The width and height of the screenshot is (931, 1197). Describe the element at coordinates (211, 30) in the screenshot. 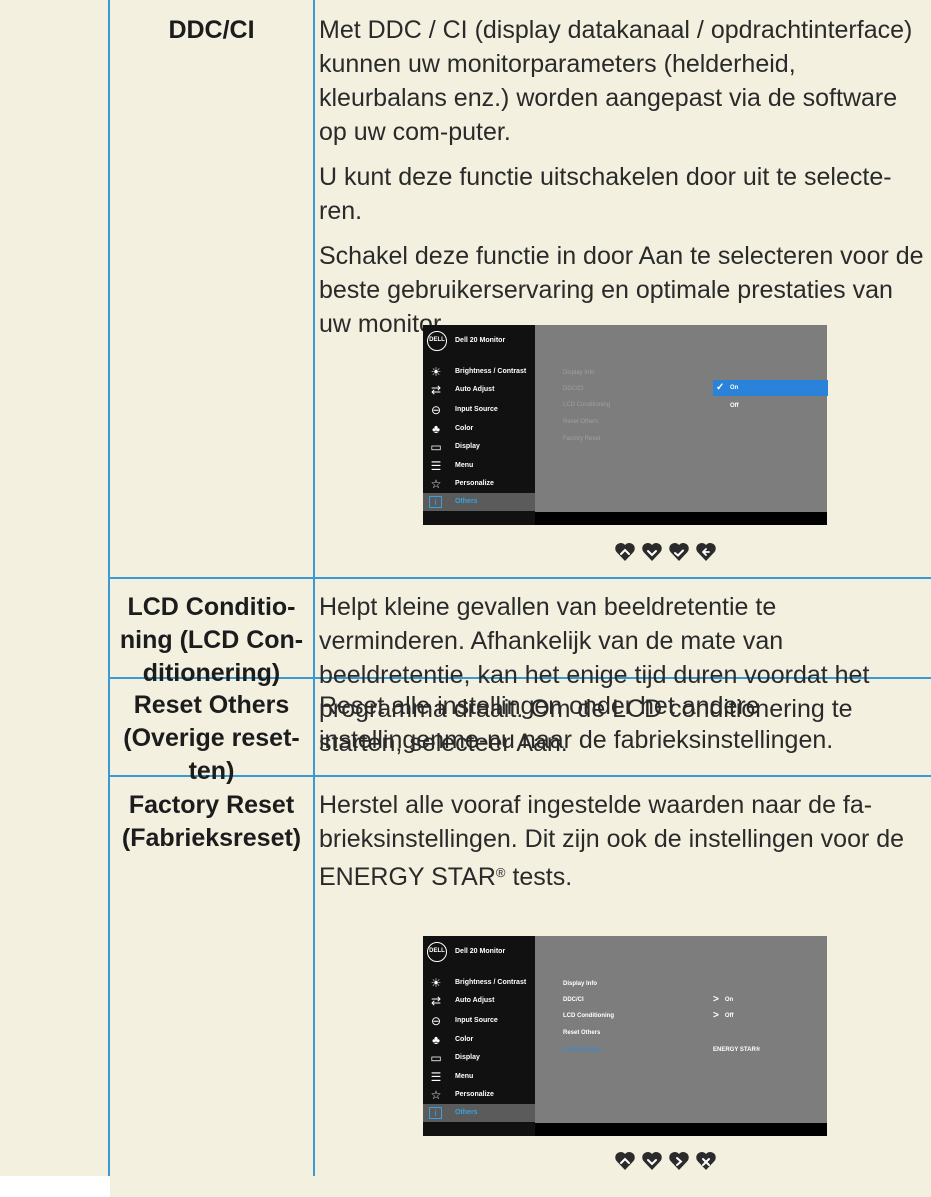

I see `label-ddcci: DDC/CI` at that location.